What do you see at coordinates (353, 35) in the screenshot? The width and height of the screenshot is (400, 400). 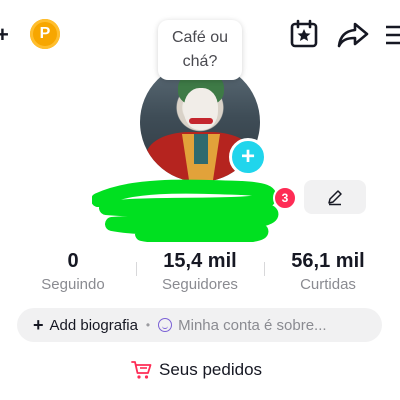 I see `share-icon` at bounding box center [353, 35].